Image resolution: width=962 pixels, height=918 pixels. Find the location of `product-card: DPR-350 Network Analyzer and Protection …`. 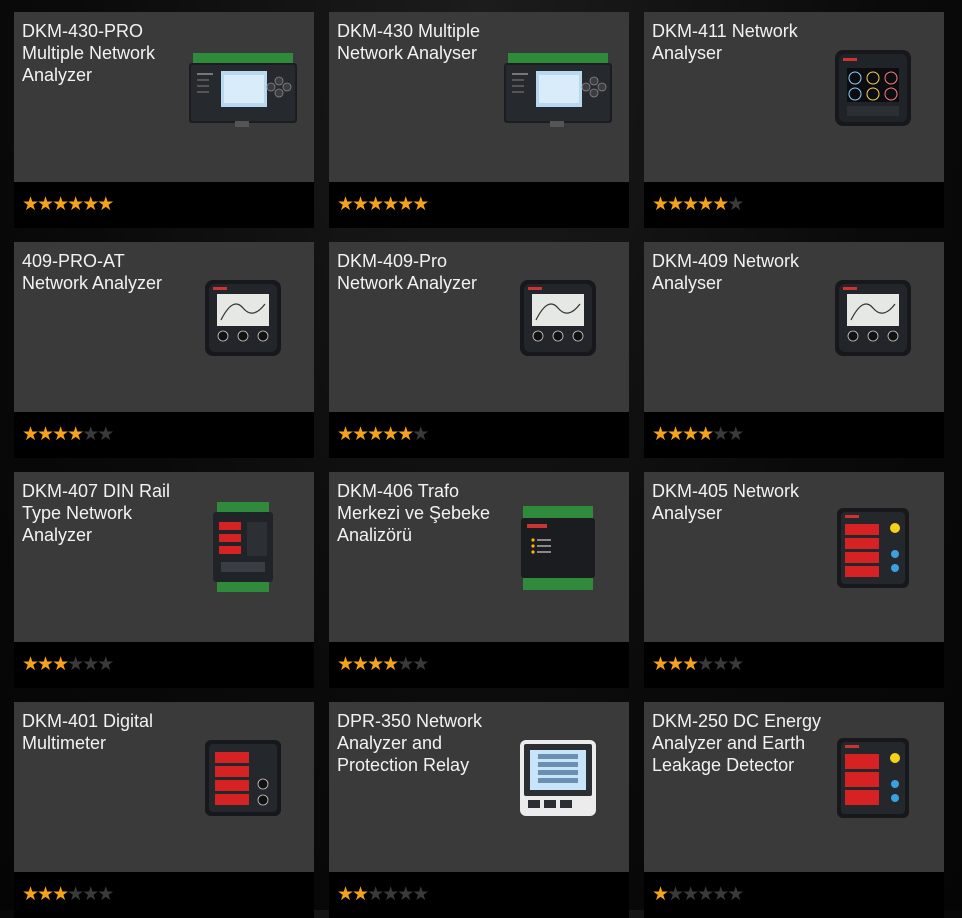

product-card: DPR-350 Network Analyzer and Protection … is located at coordinates (479, 810).